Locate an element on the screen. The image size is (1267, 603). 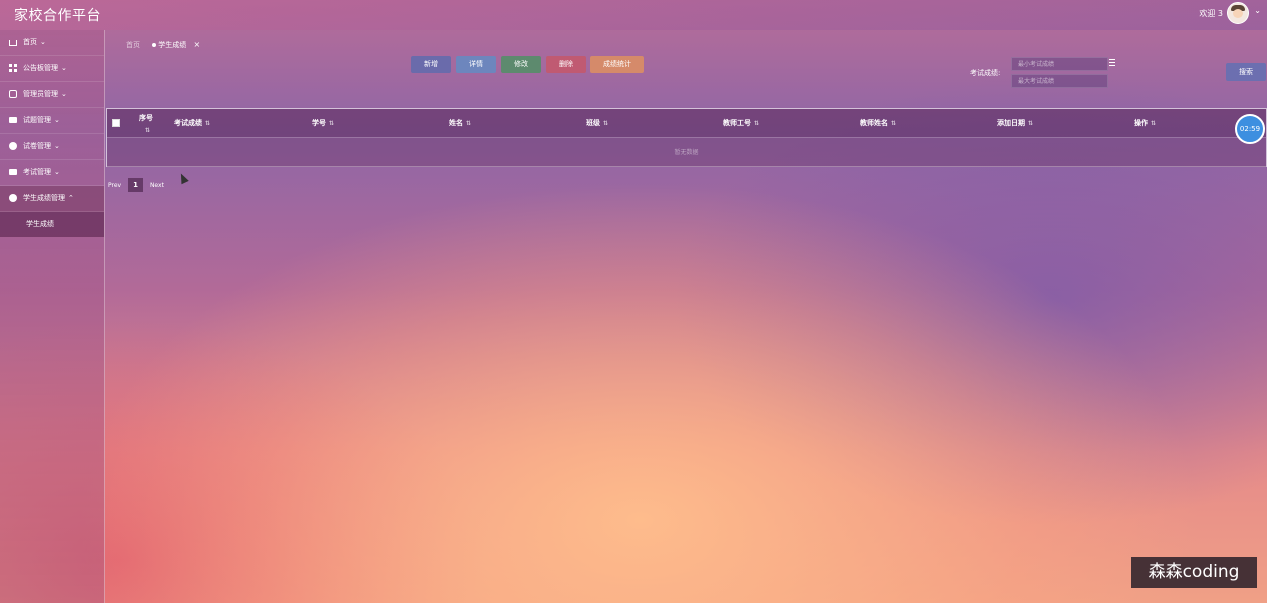
next-button: Next is located at coordinates (157, 185).